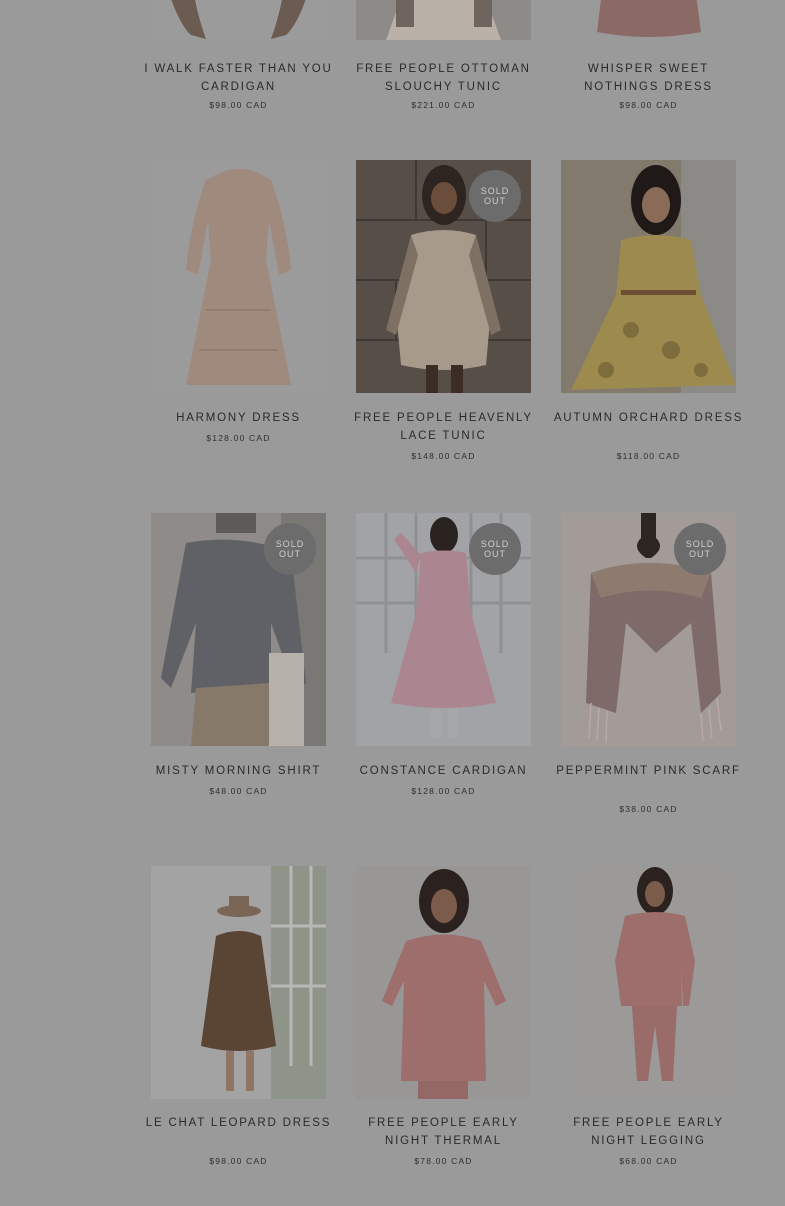 This screenshot has width=785, height=1206. Describe the element at coordinates (648, 78) in the screenshot. I see `product-title: WHISPER SWEET NOTHINGS DRESS` at that location.